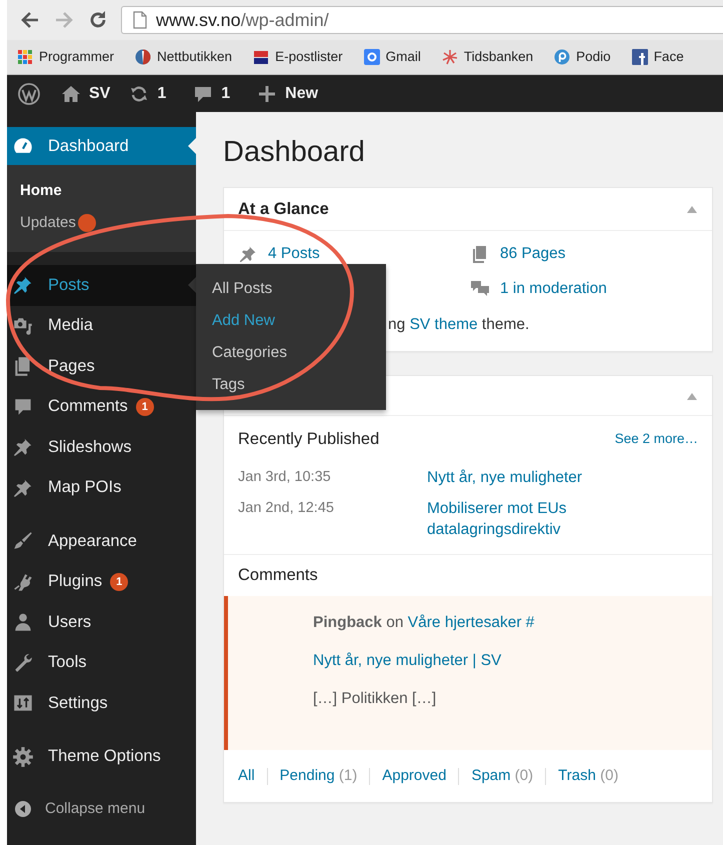 The width and height of the screenshot is (723, 845). What do you see at coordinates (422, 20) in the screenshot?
I see `address-field: www.sv.no/wp-admin/` at bounding box center [422, 20].